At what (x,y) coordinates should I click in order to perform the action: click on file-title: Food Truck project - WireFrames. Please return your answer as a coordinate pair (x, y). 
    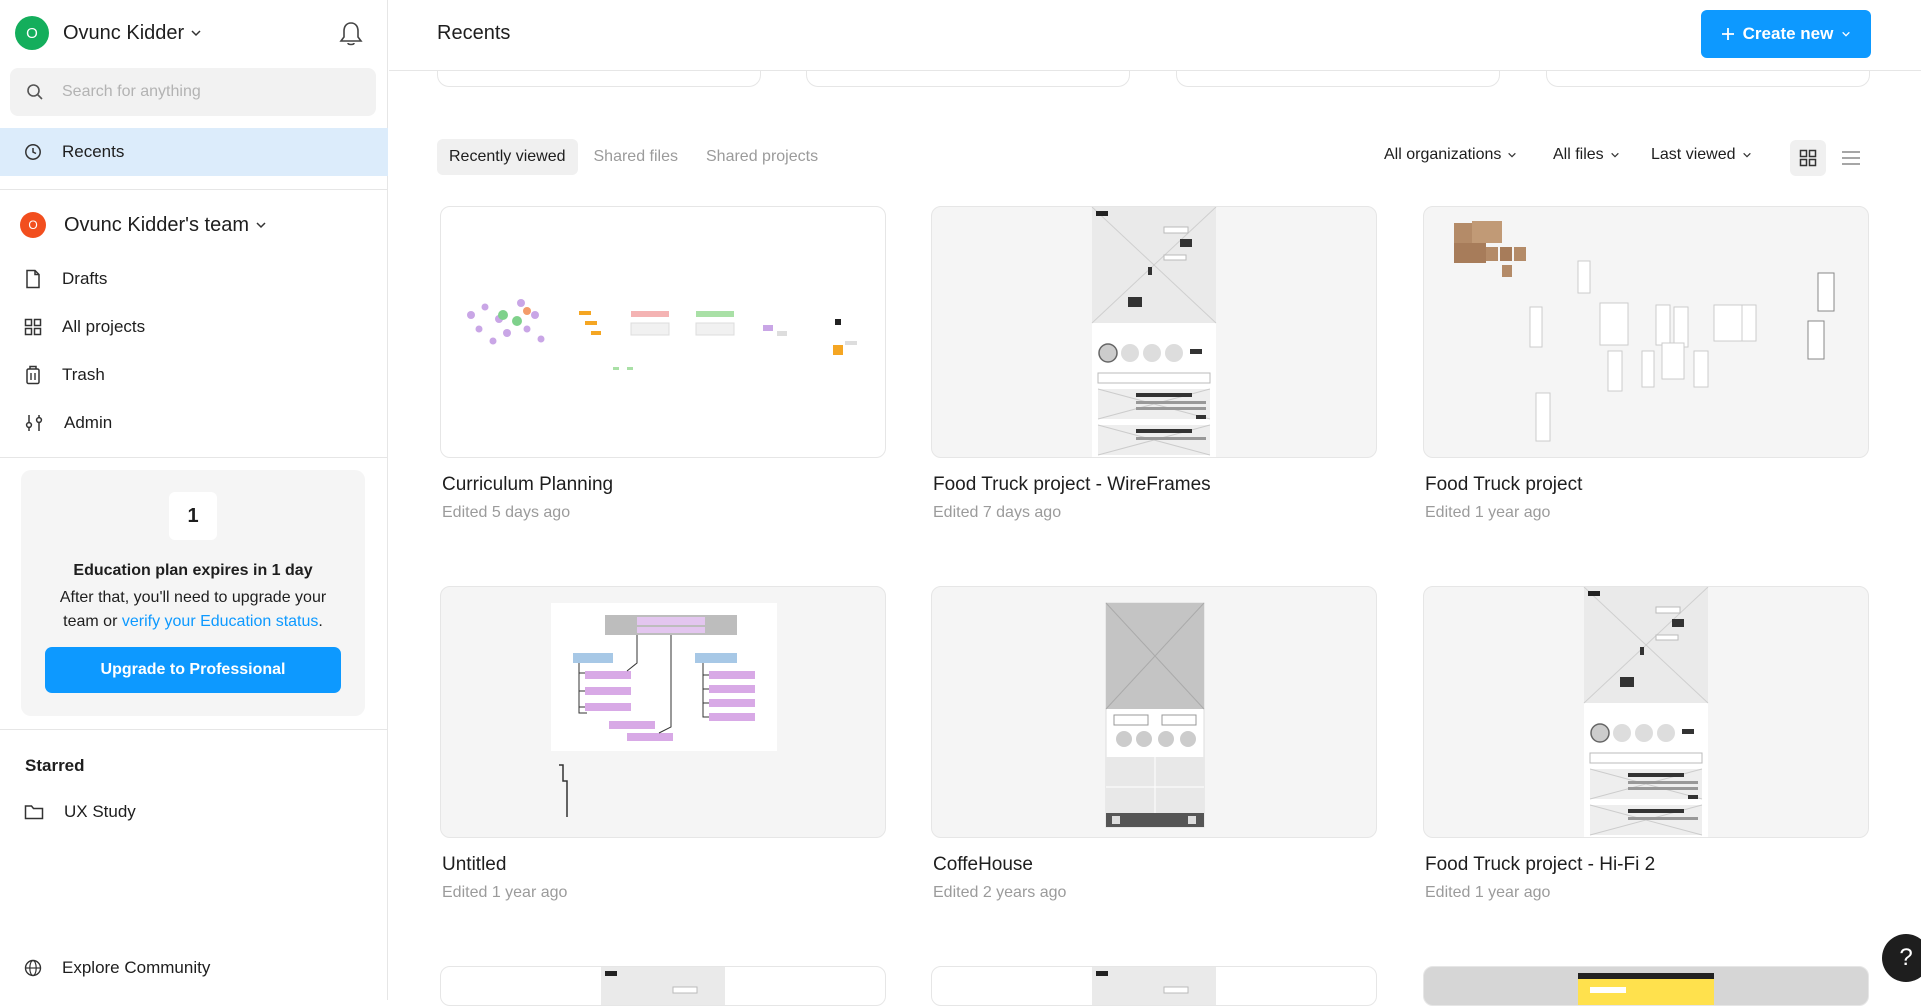
    Looking at the image, I should click on (1072, 484).